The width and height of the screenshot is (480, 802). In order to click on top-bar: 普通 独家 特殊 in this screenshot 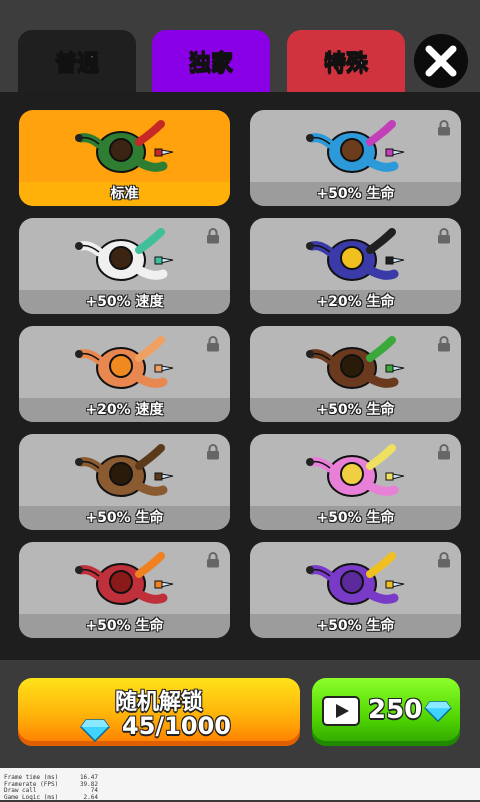, I will do `click(240, 46)`.